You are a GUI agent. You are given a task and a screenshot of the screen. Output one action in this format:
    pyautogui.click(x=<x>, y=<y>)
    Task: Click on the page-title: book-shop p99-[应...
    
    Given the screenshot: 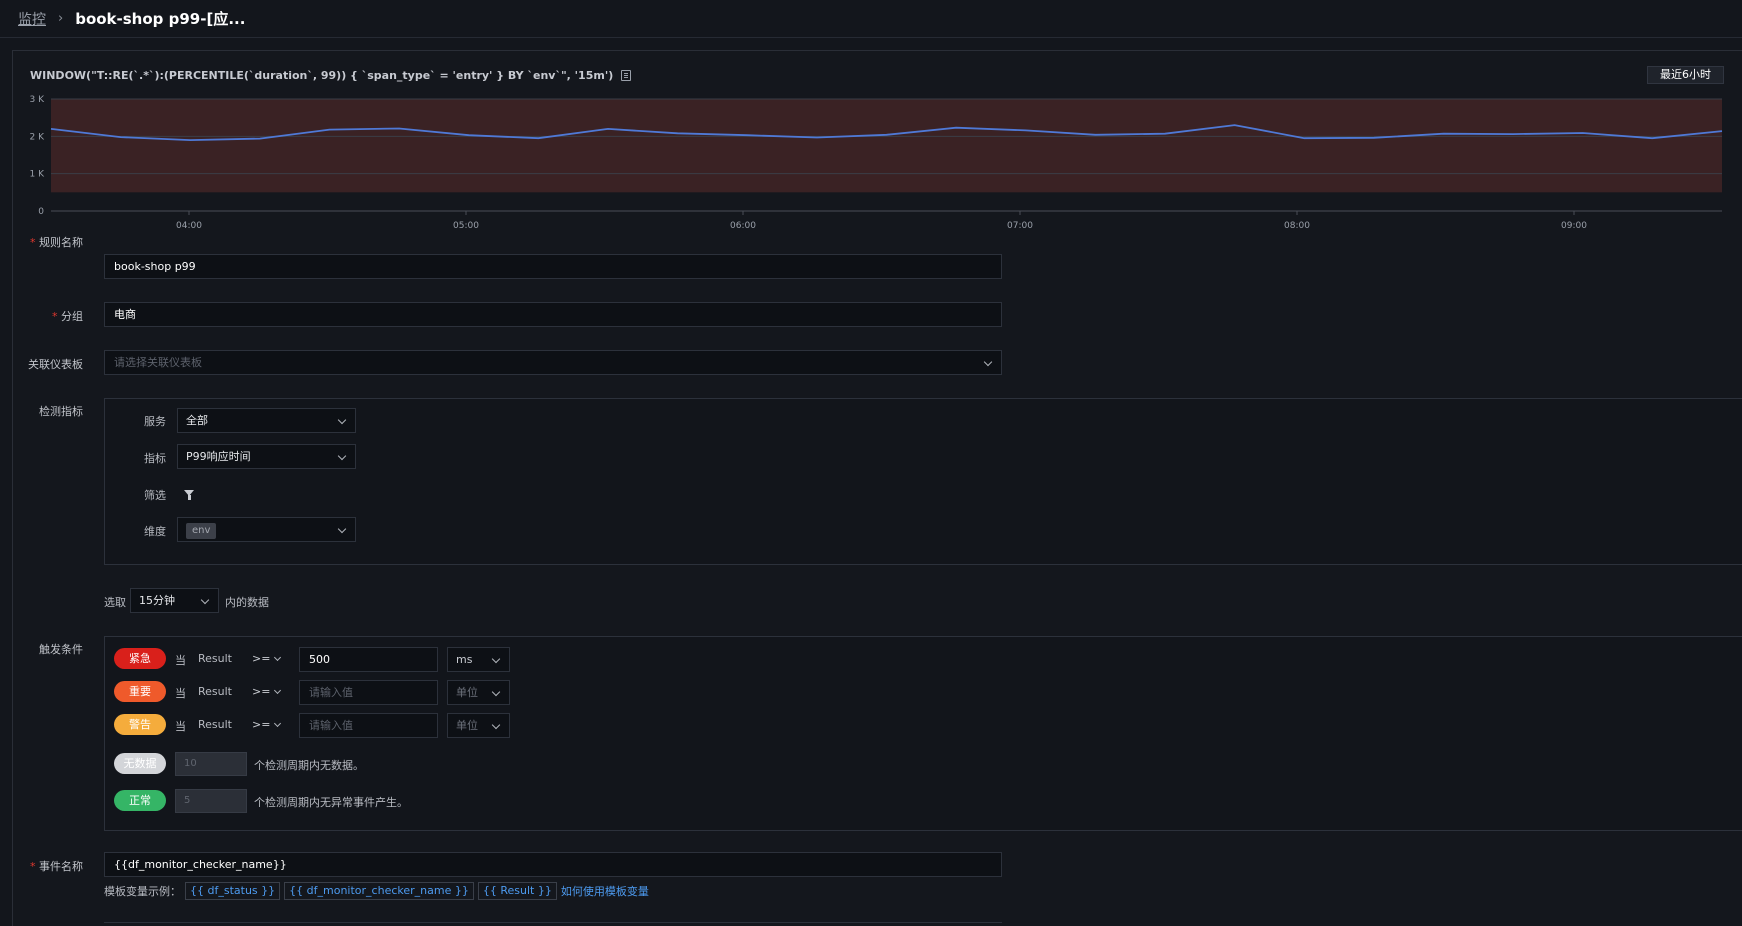 What is the action you would take?
    pyautogui.click(x=160, y=19)
    